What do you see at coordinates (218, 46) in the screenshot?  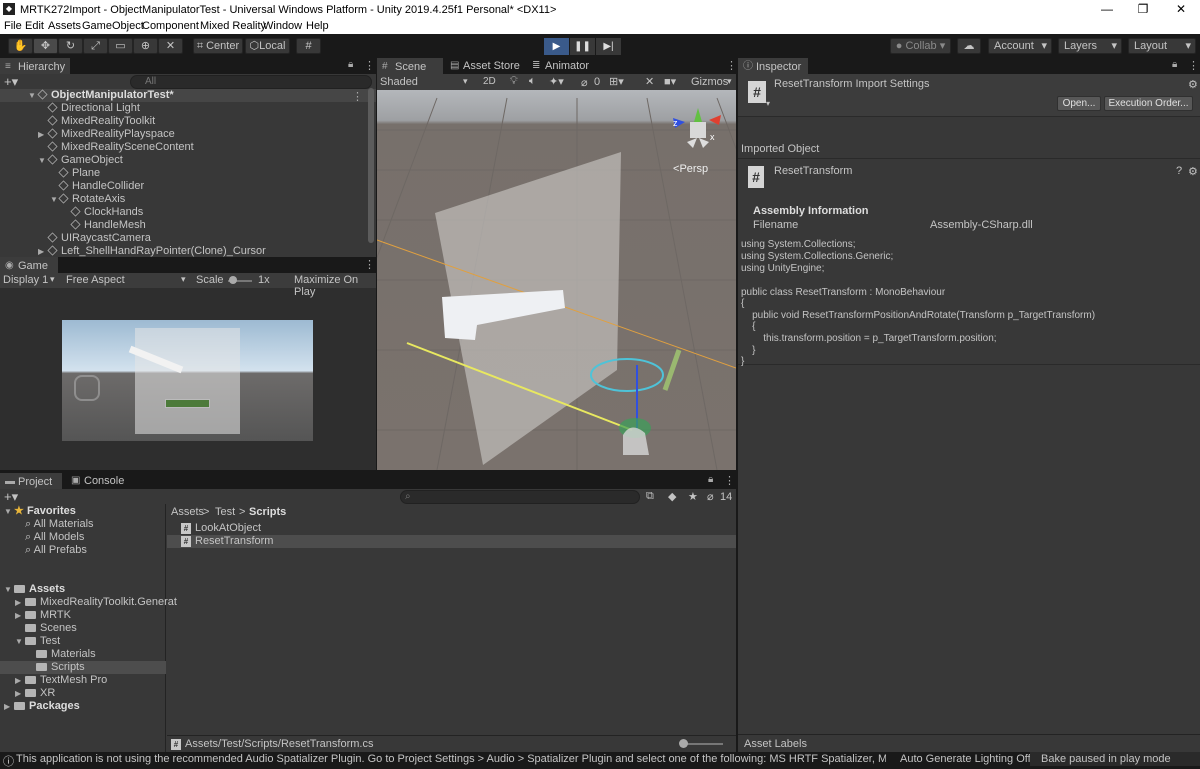 I see `pivot-center-button: ⌗ Center` at bounding box center [218, 46].